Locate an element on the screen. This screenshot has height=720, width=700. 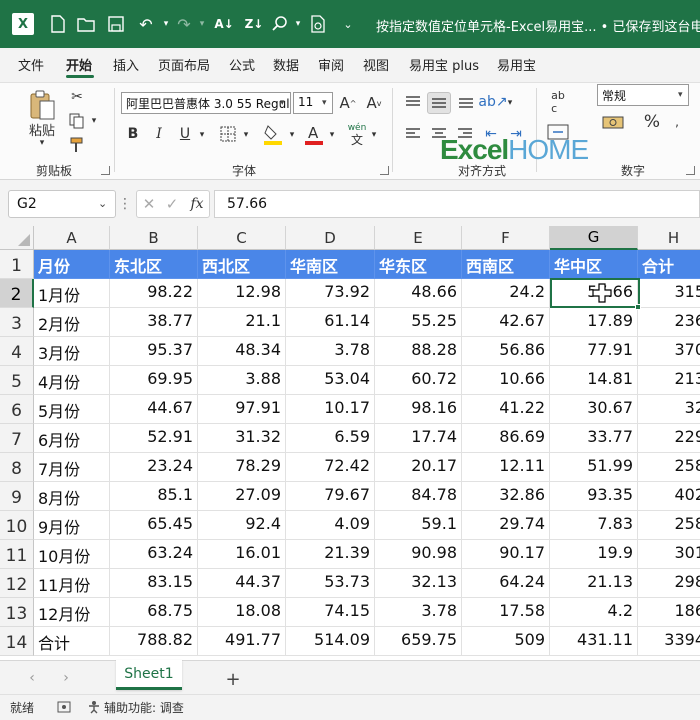
percent-button: % is located at coordinates (652, 122).